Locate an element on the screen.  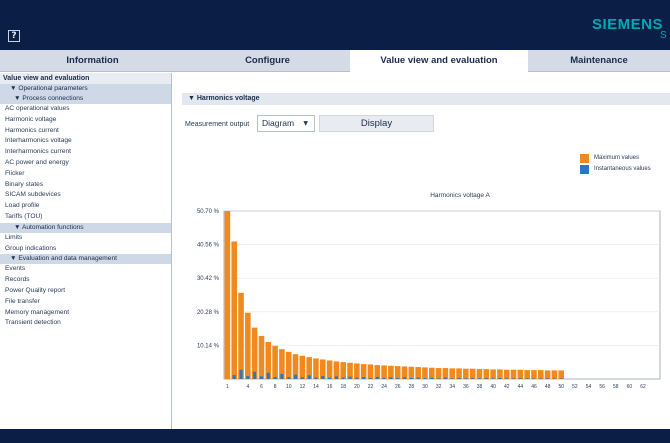
sidebar-item-ac-operational-values: AC operational values is located at coordinates (85, 109).